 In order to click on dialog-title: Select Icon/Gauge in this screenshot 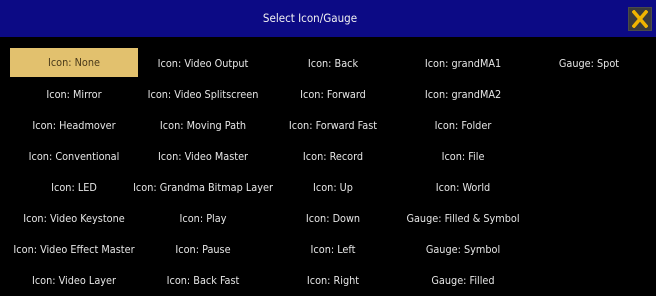, I will do `click(310, 18)`.